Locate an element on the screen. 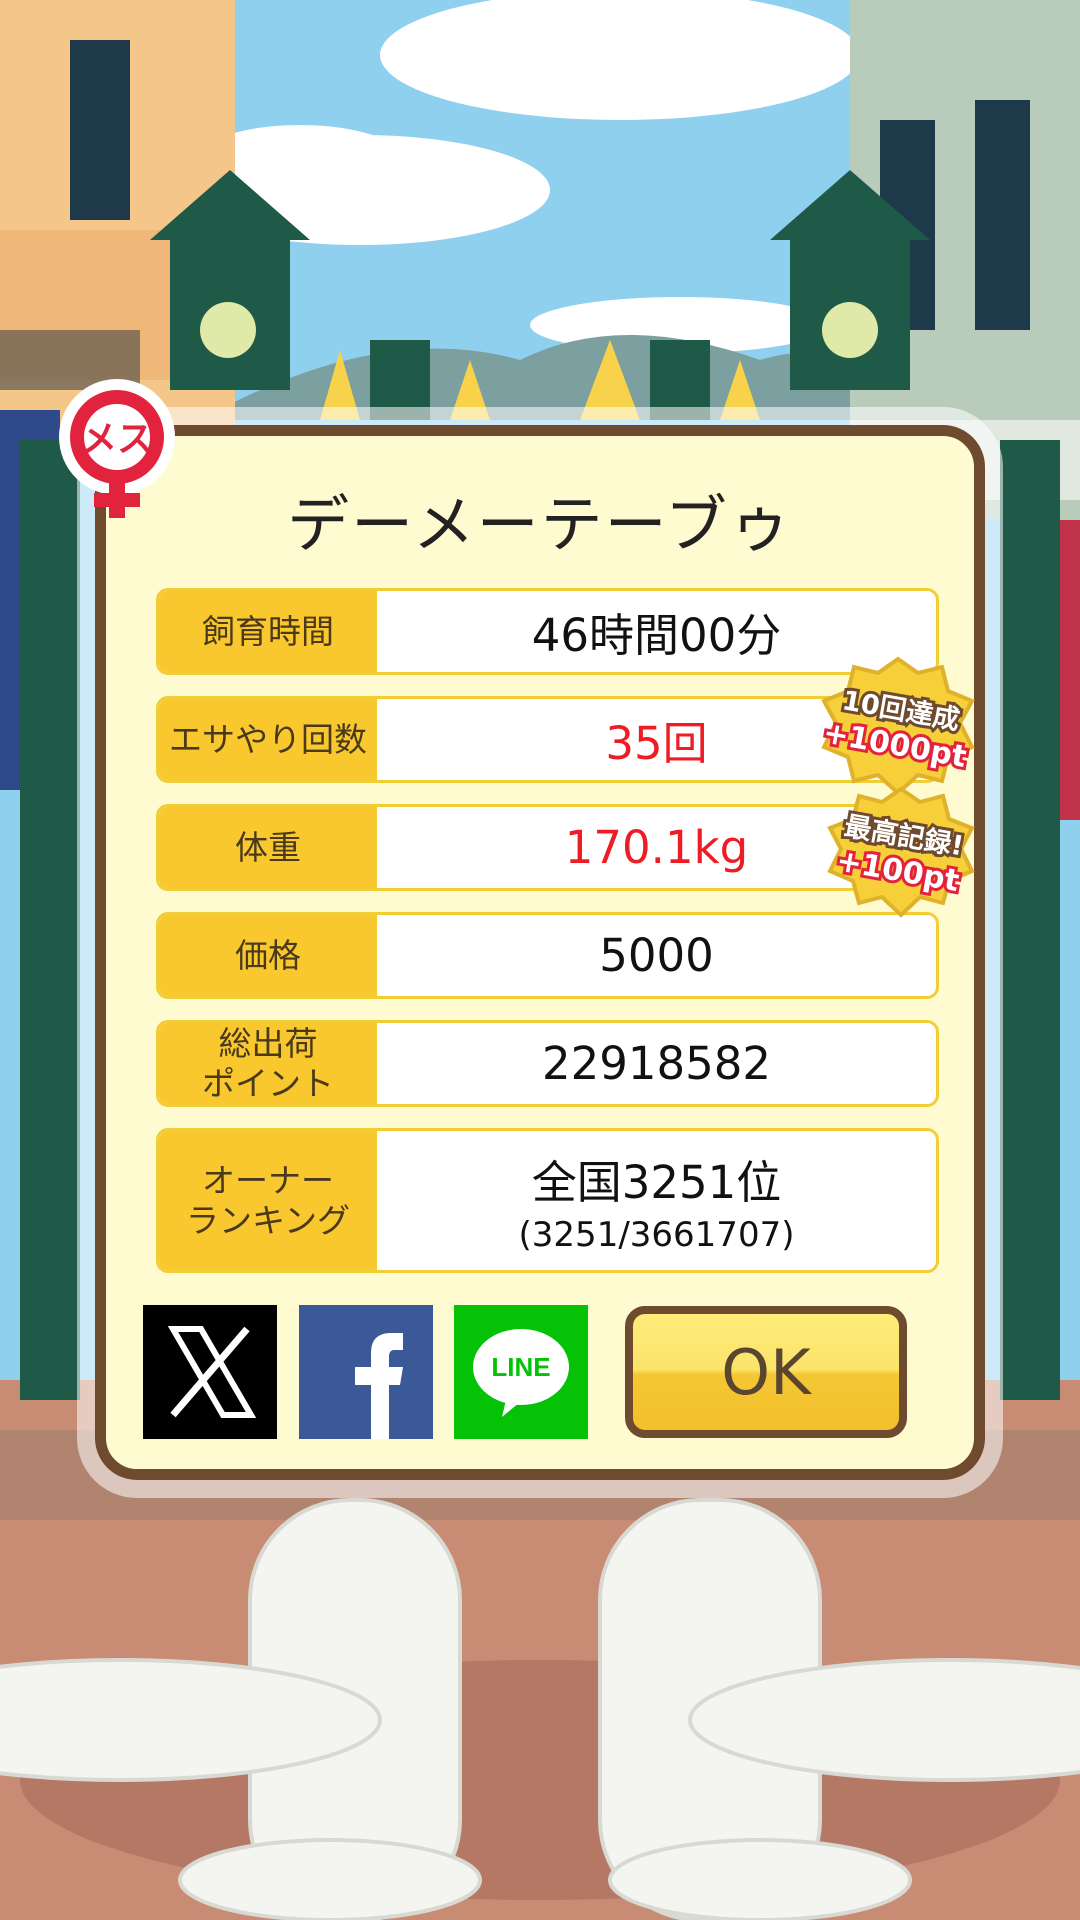 Image resolution: width=1080 pixels, height=1920 pixels. share-facebook-button is located at coordinates (366, 1372).